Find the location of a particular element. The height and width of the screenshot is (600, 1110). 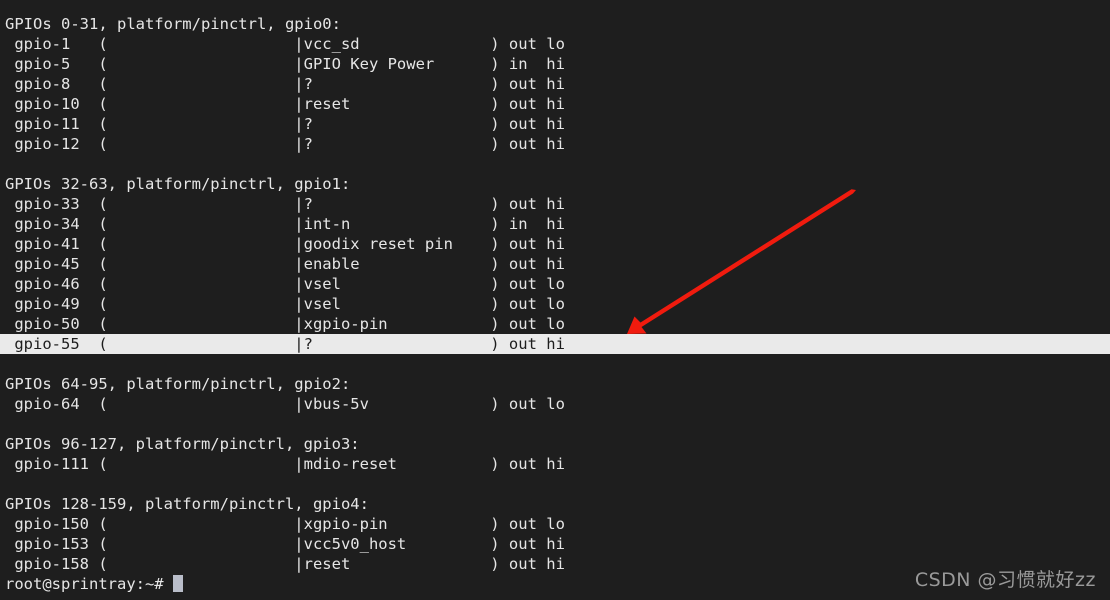

gpio-bank-header: GPIOs 96-127, platform/pinctrl, gpio3: is located at coordinates (182, 444).